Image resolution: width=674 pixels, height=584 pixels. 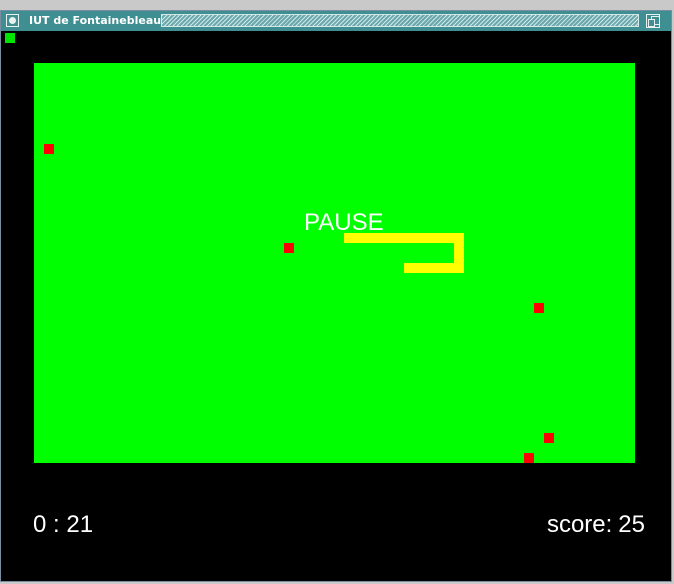 I want to click on score-value: 25, so click(x=631, y=524).